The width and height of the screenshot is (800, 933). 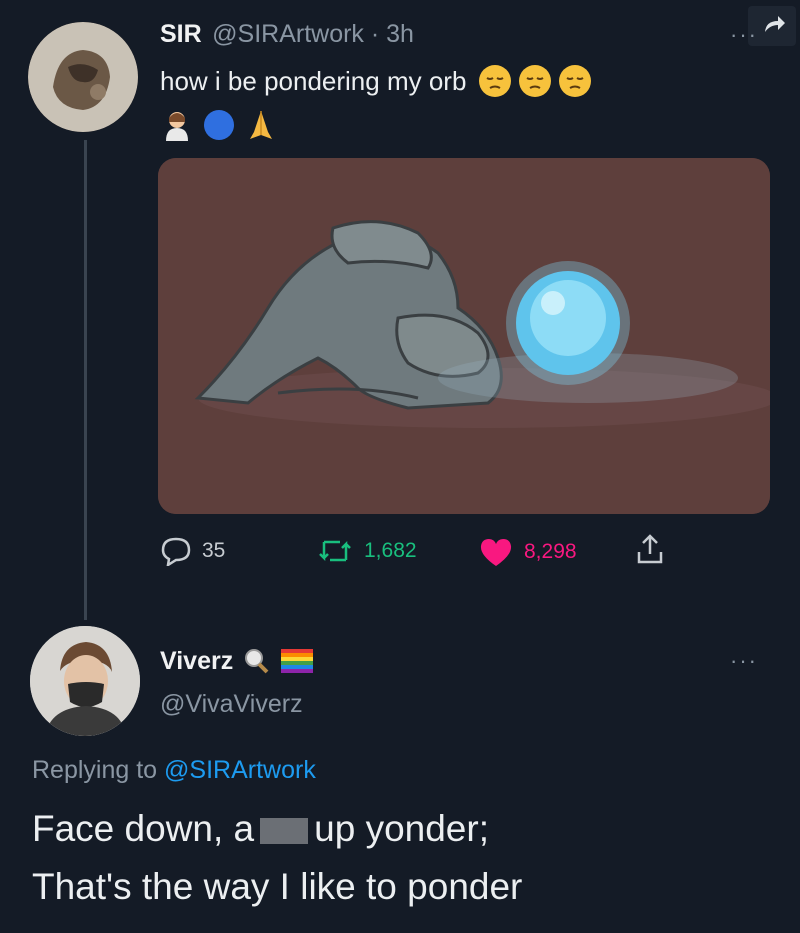 I want to click on retweet-action: 1,682, so click(x=366, y=551).